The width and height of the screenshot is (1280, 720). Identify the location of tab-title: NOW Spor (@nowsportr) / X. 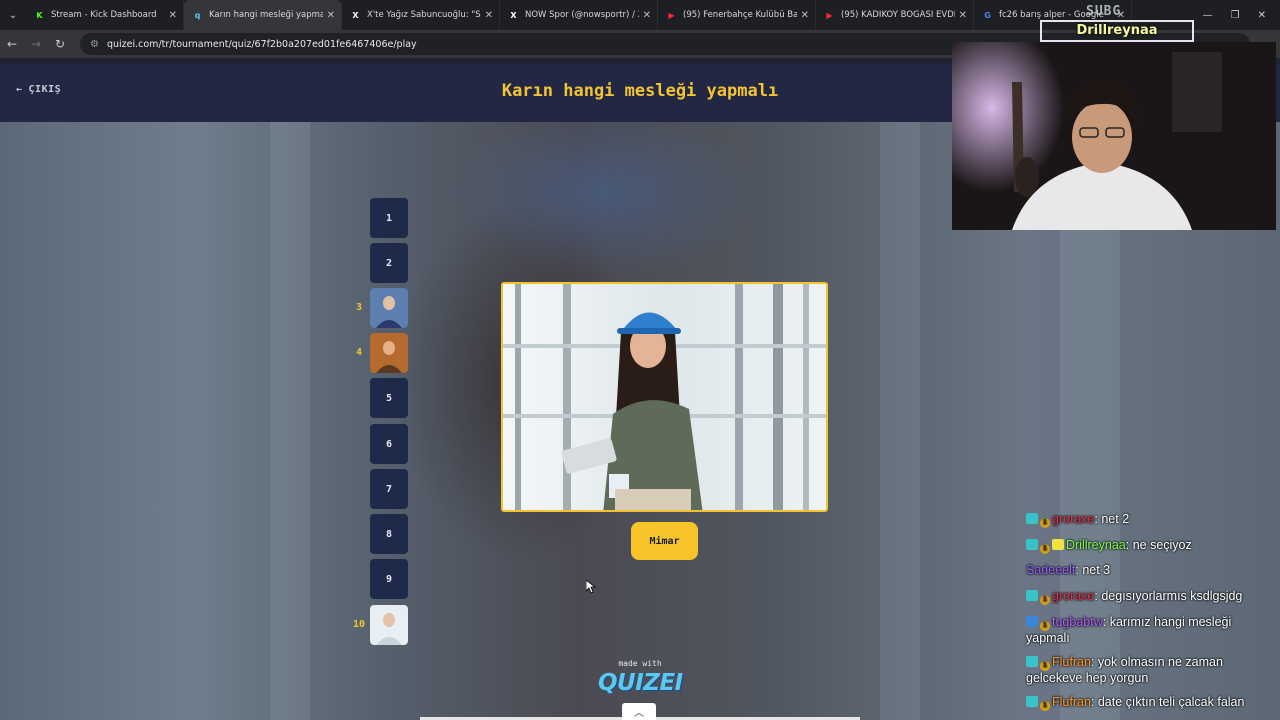
(582, 15).